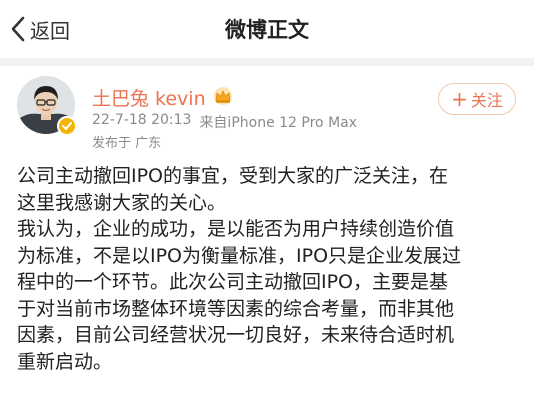 The height and width of the screenshot is (401, 534). What do you see at coordinates (233, 176) in the screenshot?
I see `post-line: 公司主动撤回IPO的事宜，受到大家的广泛关注，在` at bounding box center [233, 176].